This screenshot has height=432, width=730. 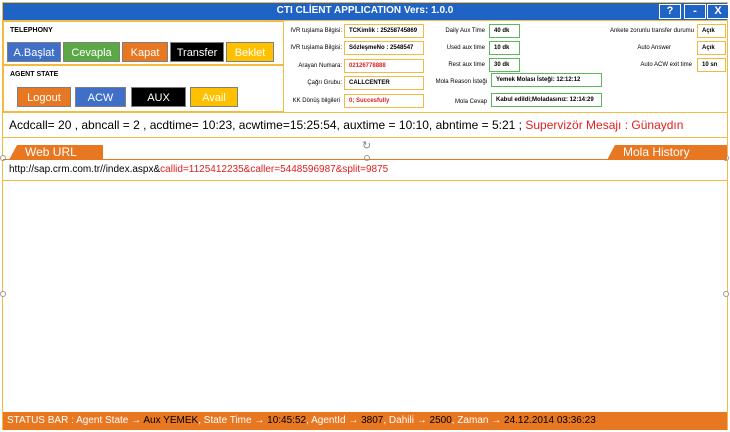 What do you see at coordinates (384, 31) in the screenshot?
I see `ivr1-value: TCKimlik : 25258745869` at bounding box center [384, 31].